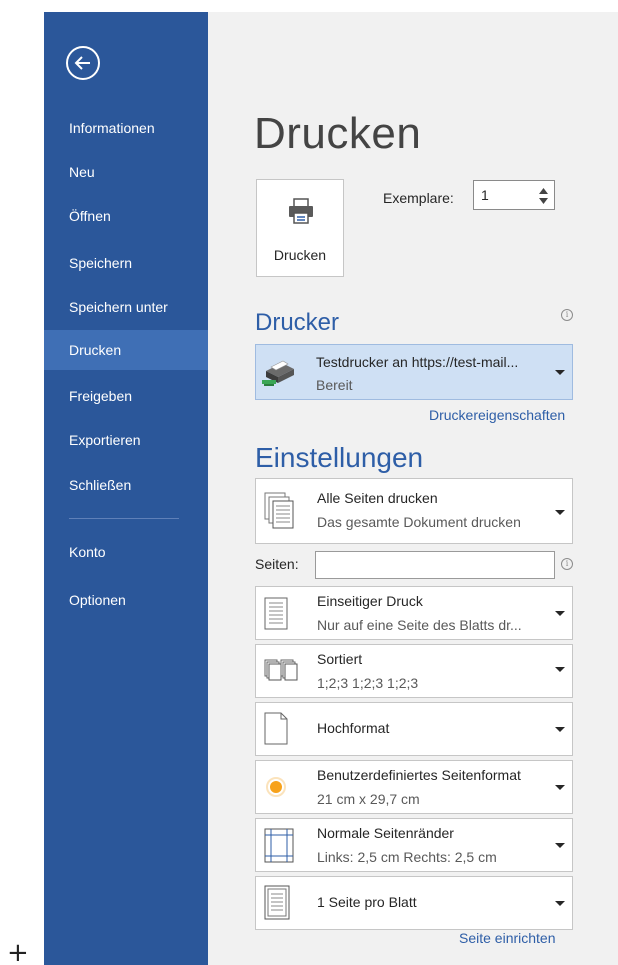 This screenshot has height=965, width=618. Describe the element at coordinates (338, 133) in the screenshot. I see `page-title: Drucken` at that location.